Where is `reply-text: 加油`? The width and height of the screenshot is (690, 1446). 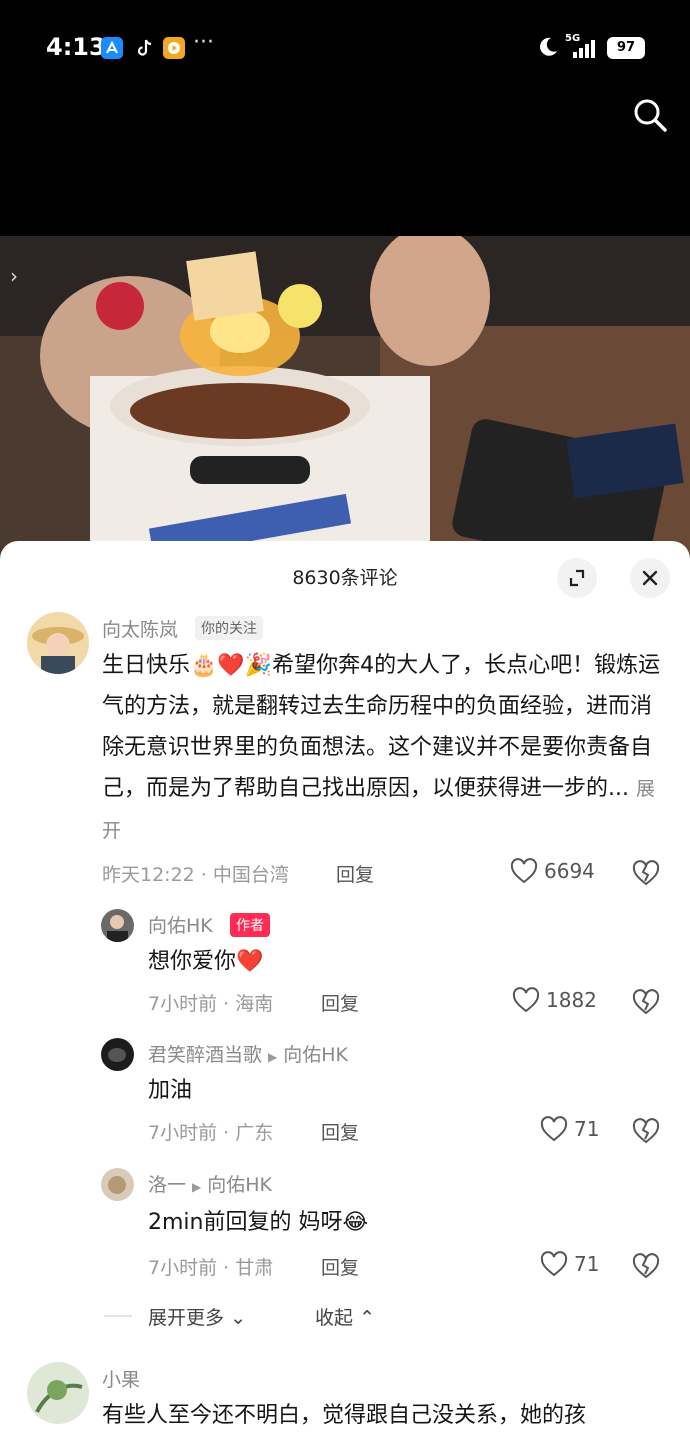
reply-text: 加油 is located at coordinates (170, 1090).